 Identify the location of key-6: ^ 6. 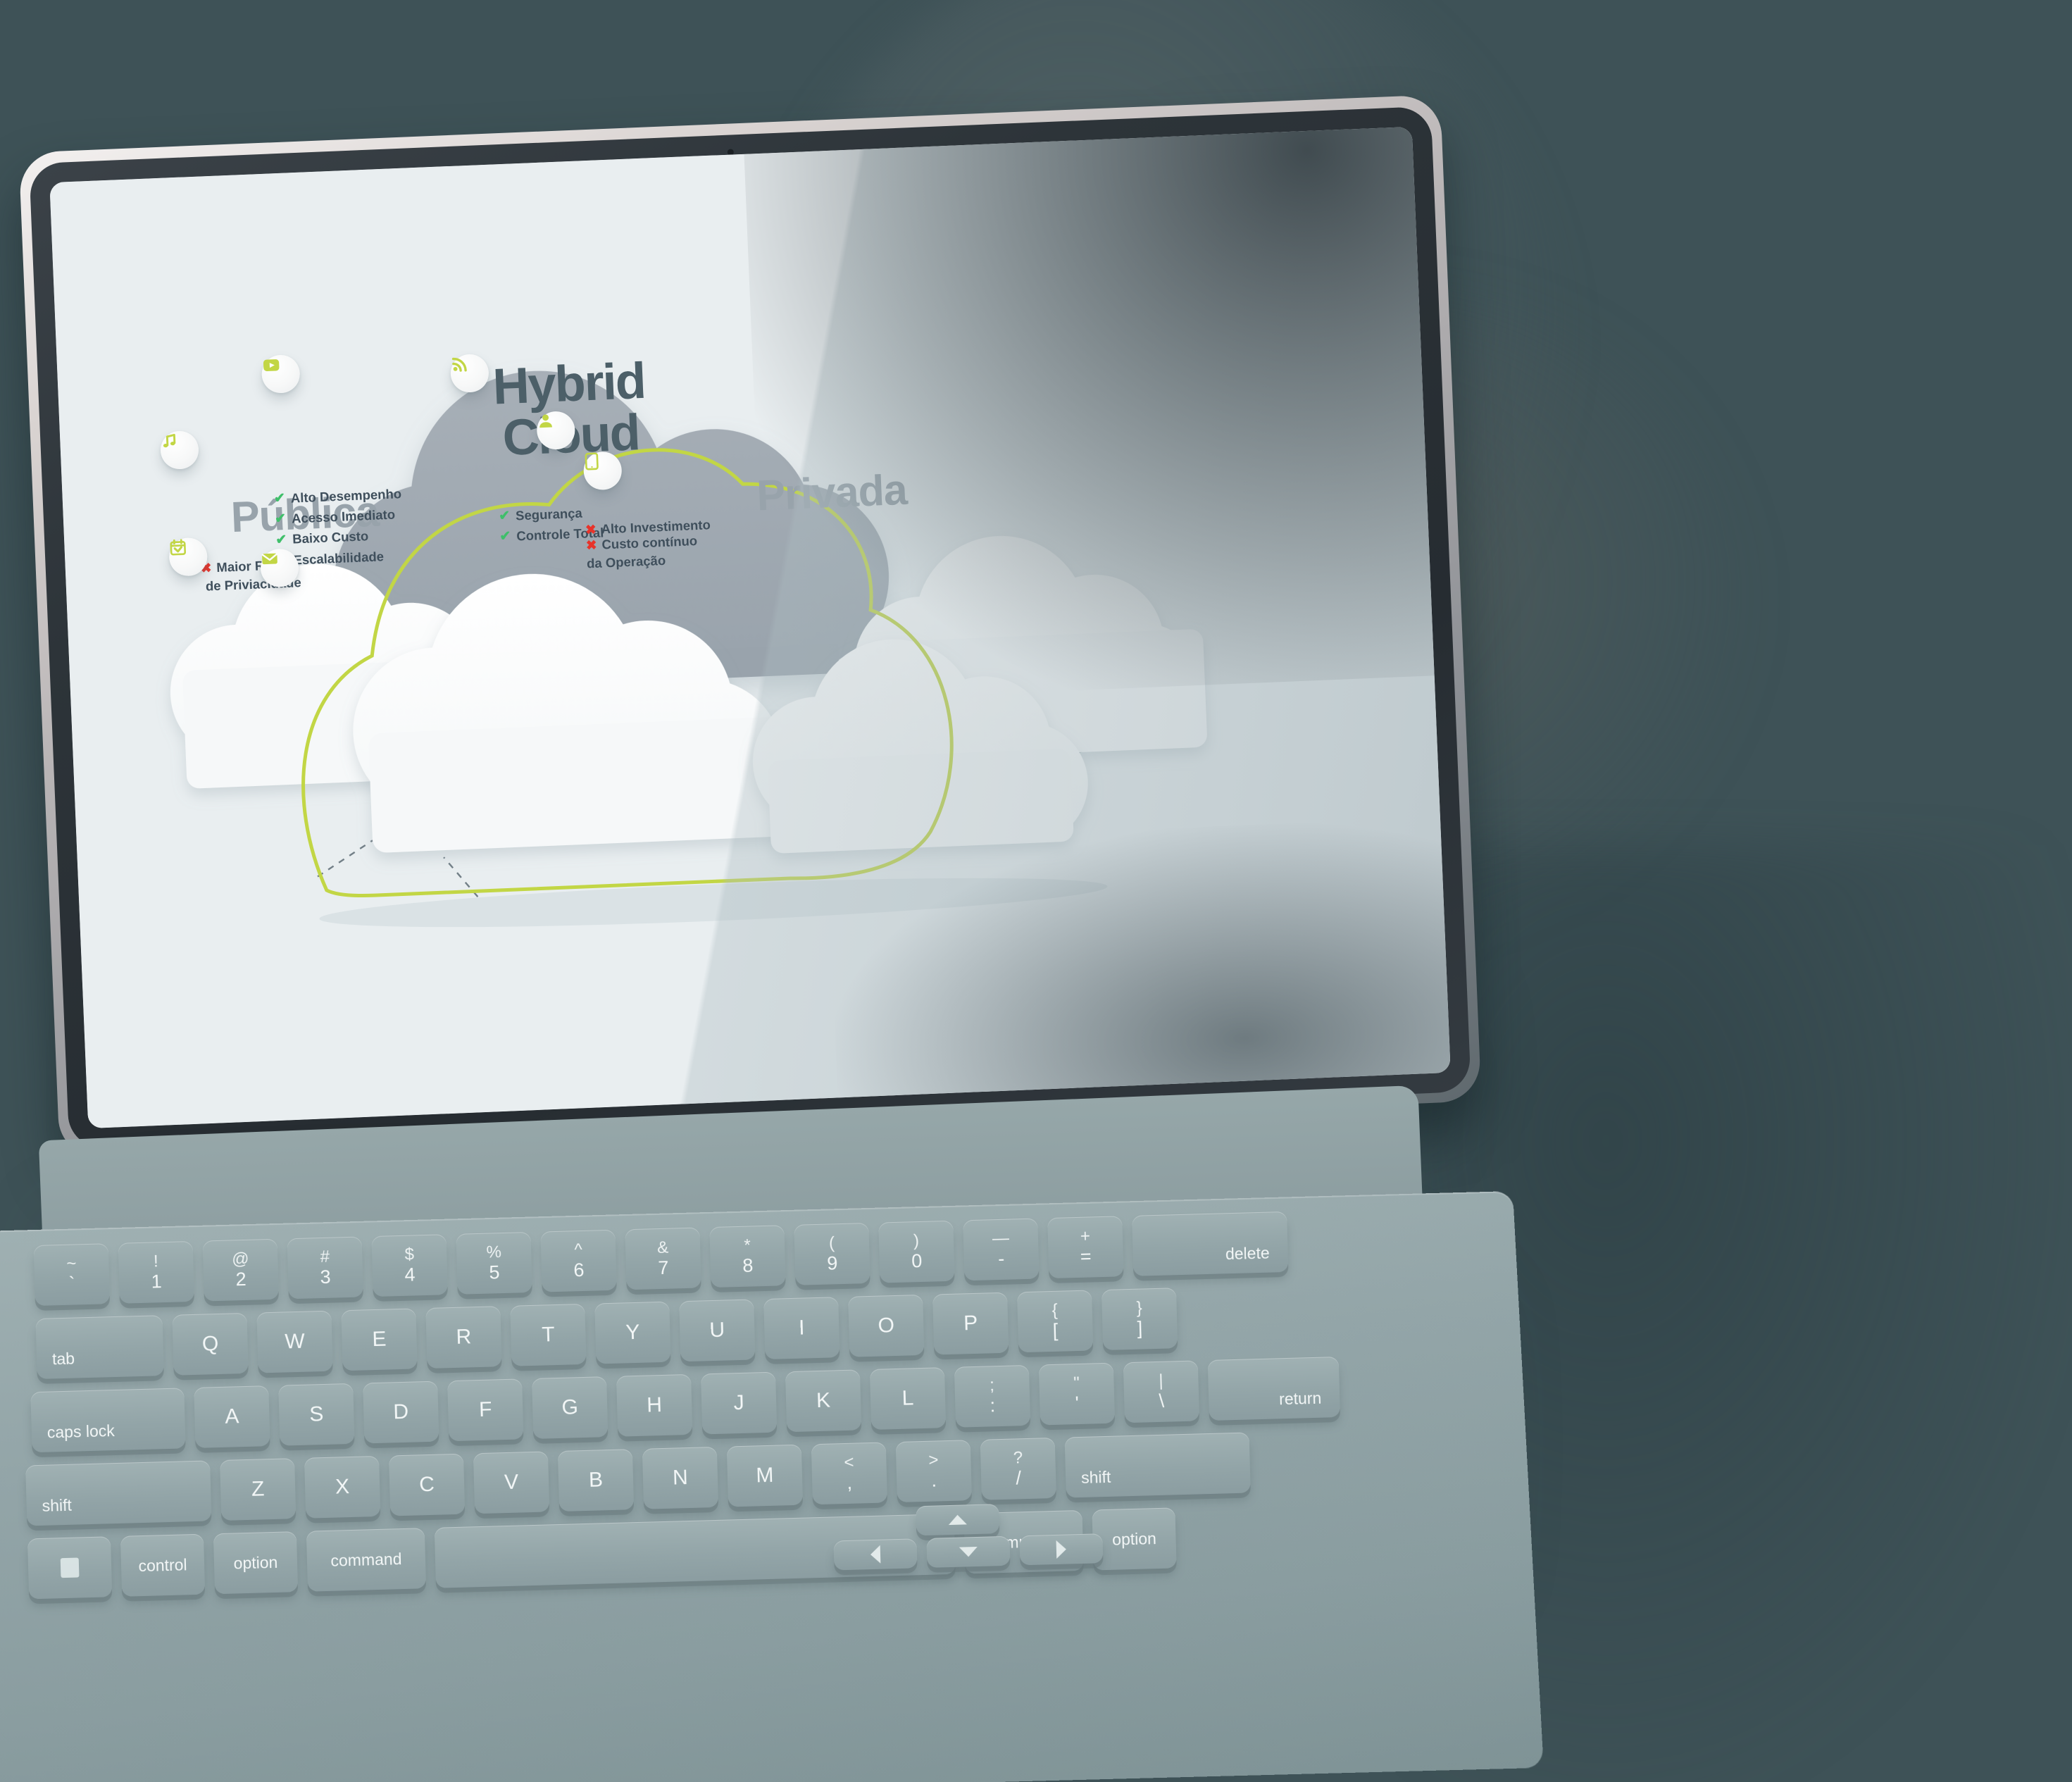
(578, 1261).